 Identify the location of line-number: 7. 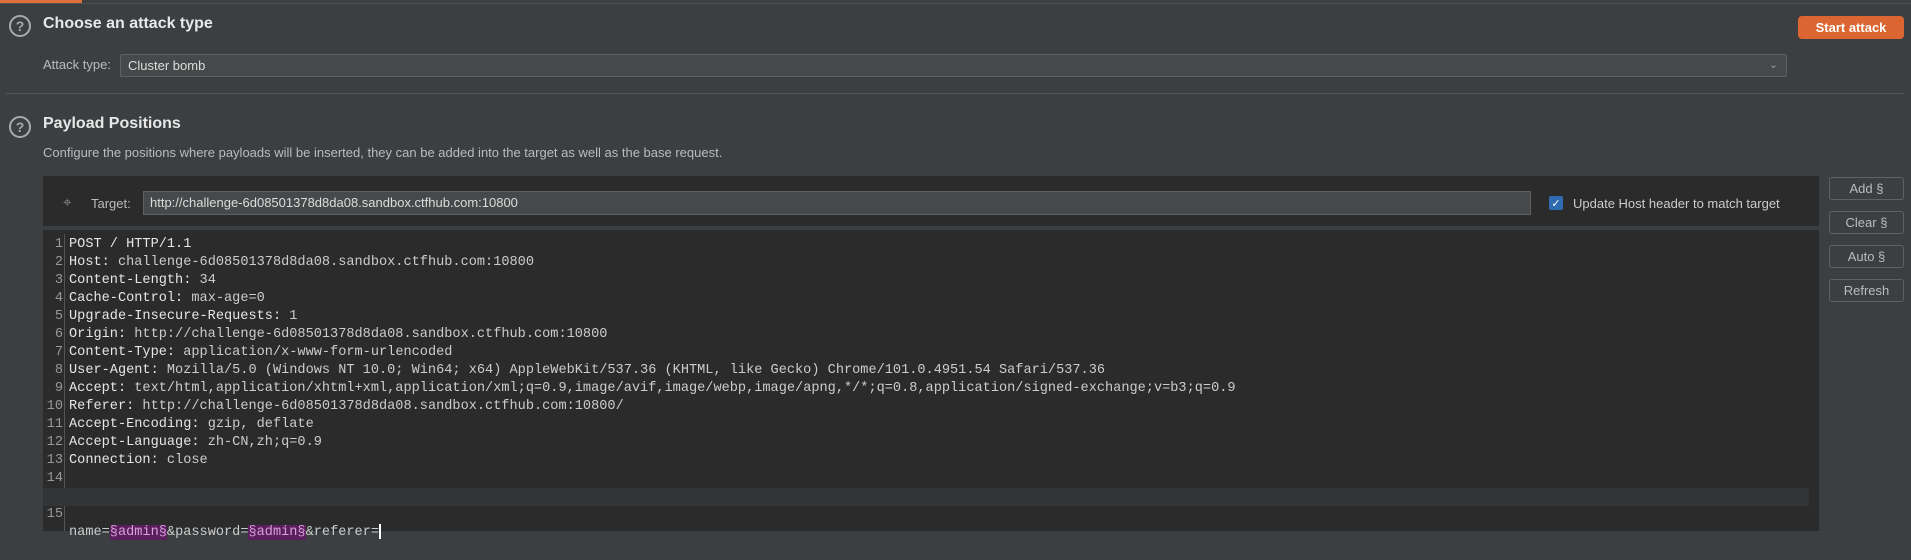
(58, 352).